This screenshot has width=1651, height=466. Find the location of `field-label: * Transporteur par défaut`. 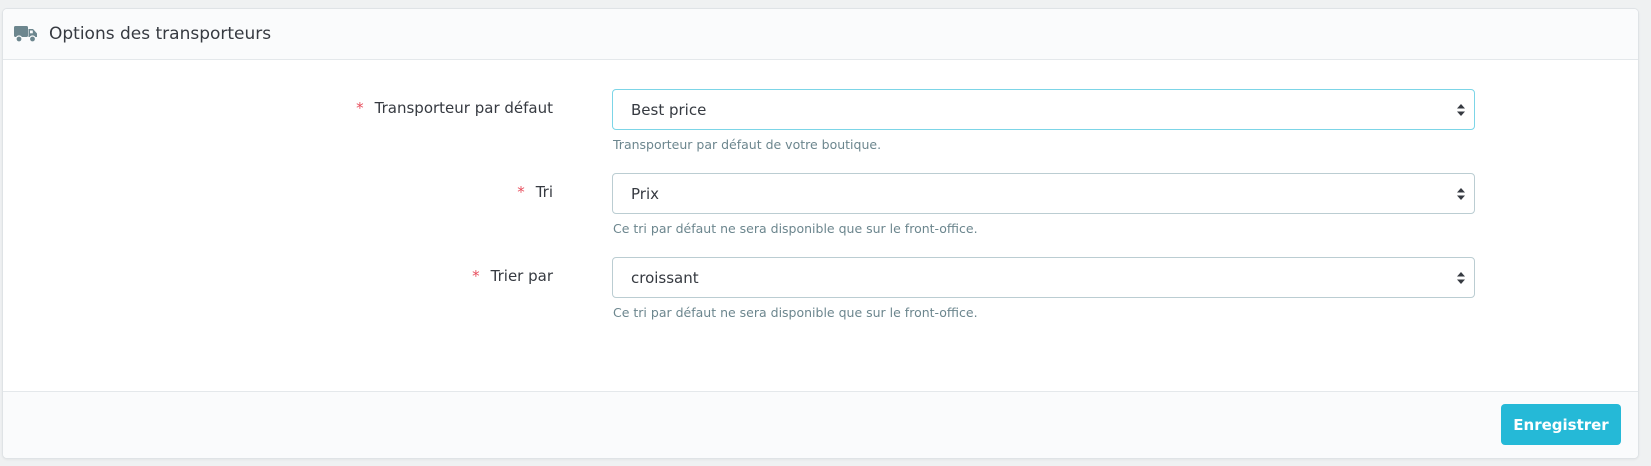

field-label: * Transporteur par défaut is located at coordinates (454, 108).